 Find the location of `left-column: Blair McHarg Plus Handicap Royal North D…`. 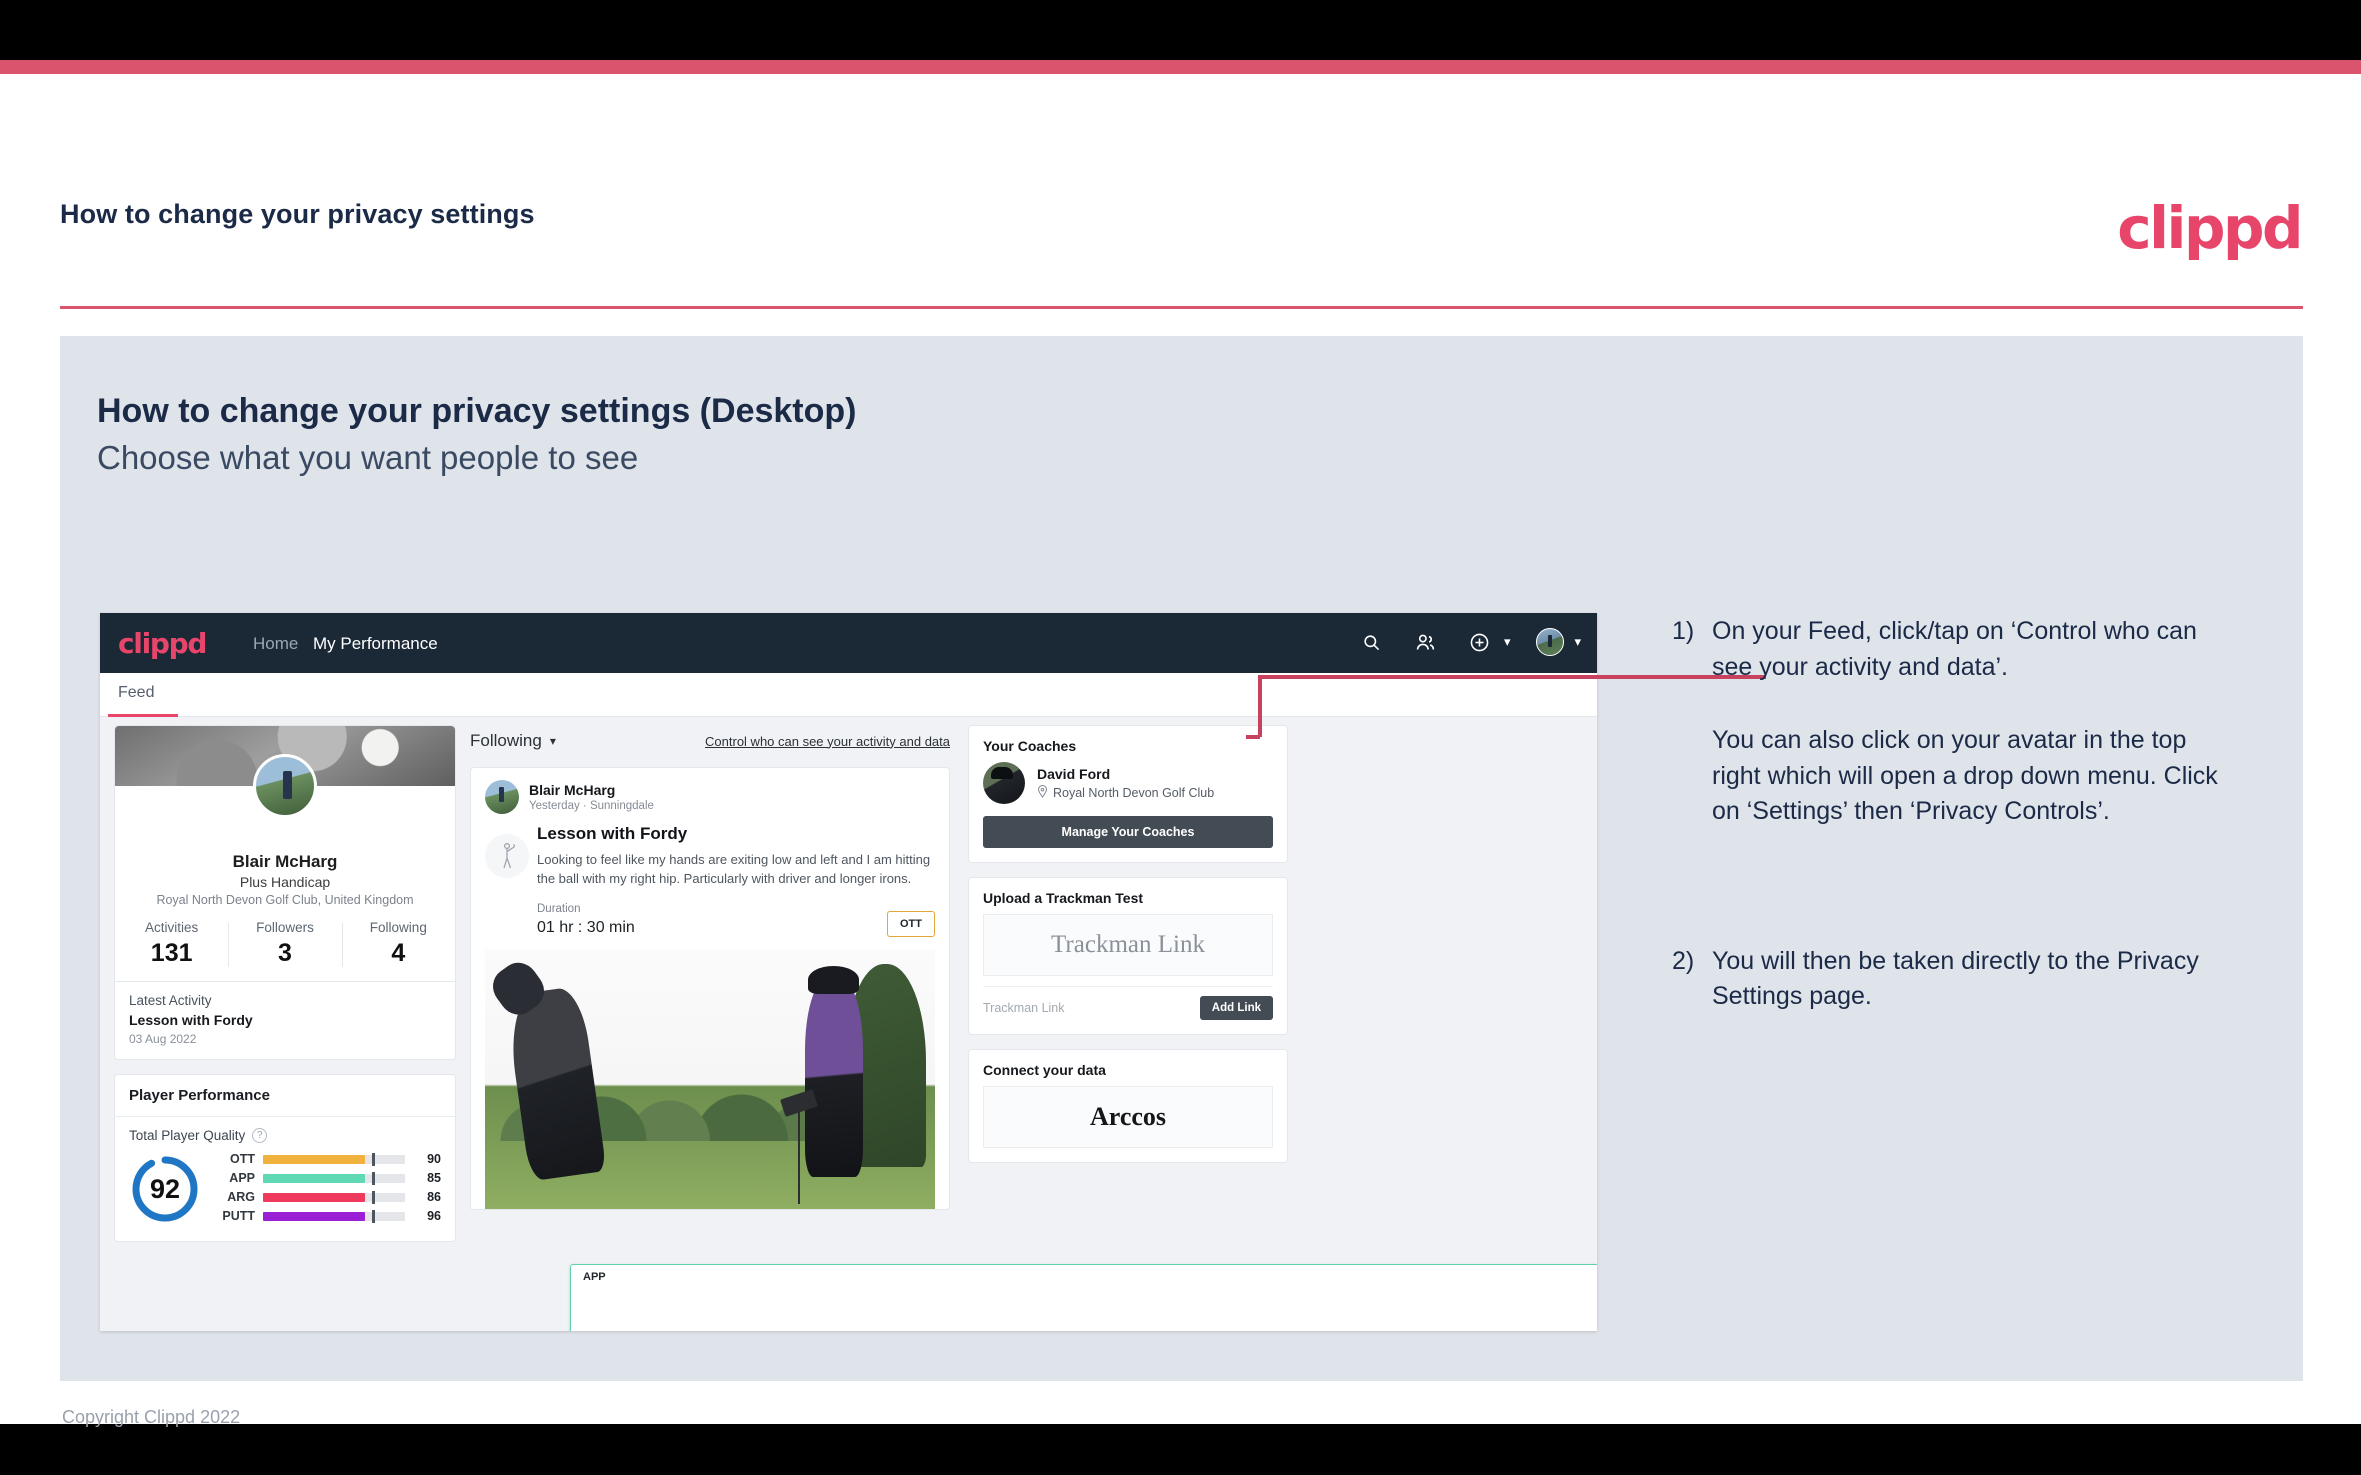

left-column: Blair McHarg Plus Handicap Royal North D… is located at coordinates (285, 983).